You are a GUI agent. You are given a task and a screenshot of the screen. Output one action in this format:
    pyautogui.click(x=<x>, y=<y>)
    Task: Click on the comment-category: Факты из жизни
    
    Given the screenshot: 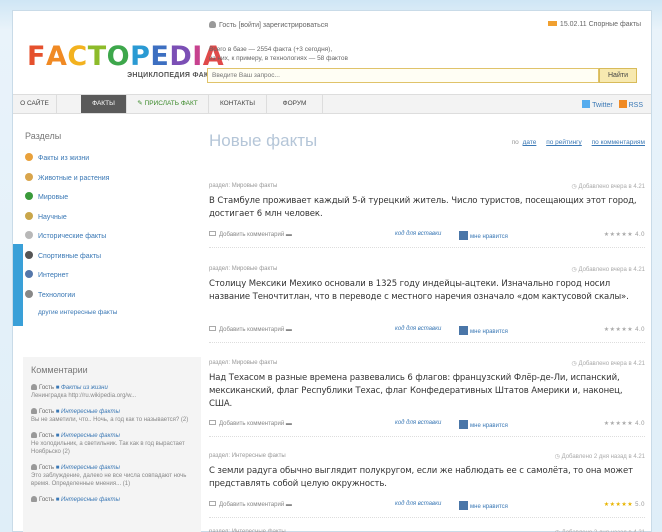 What is the action you would take?
    pyautogui.click(x=84, y=388)
    